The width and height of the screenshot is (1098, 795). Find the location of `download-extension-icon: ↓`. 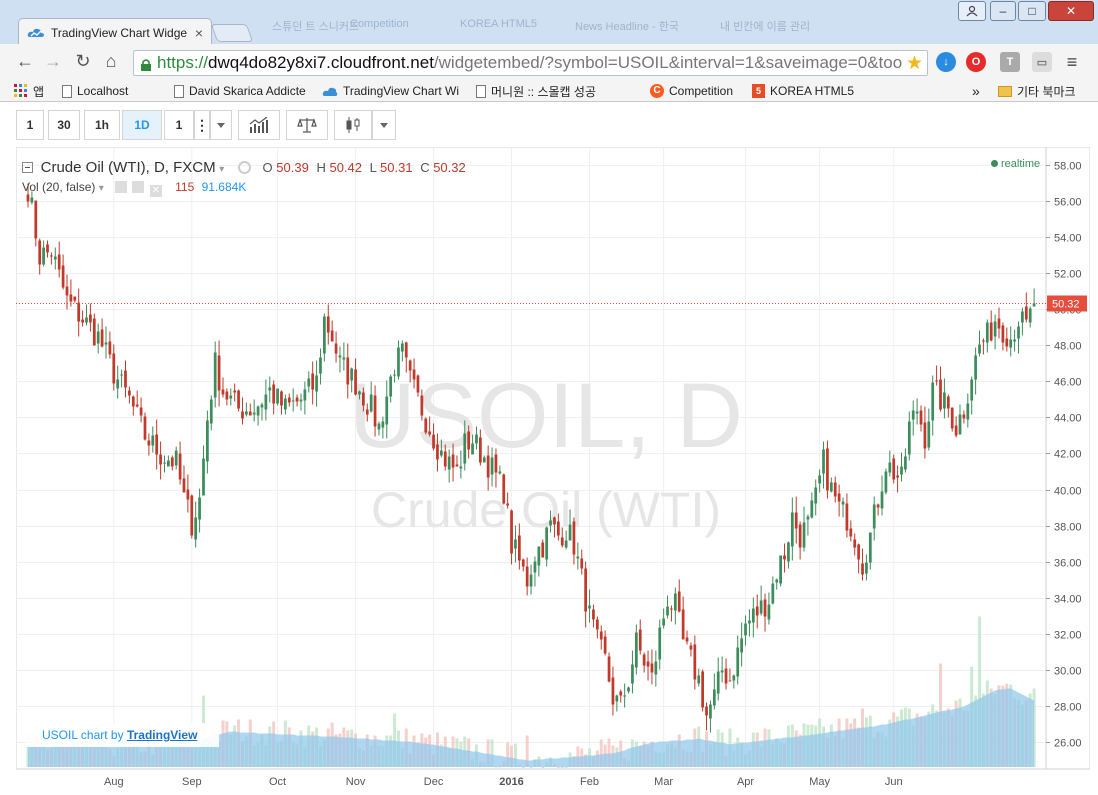

download-extension-icon: ↓ is located at coordinates (946, 62).